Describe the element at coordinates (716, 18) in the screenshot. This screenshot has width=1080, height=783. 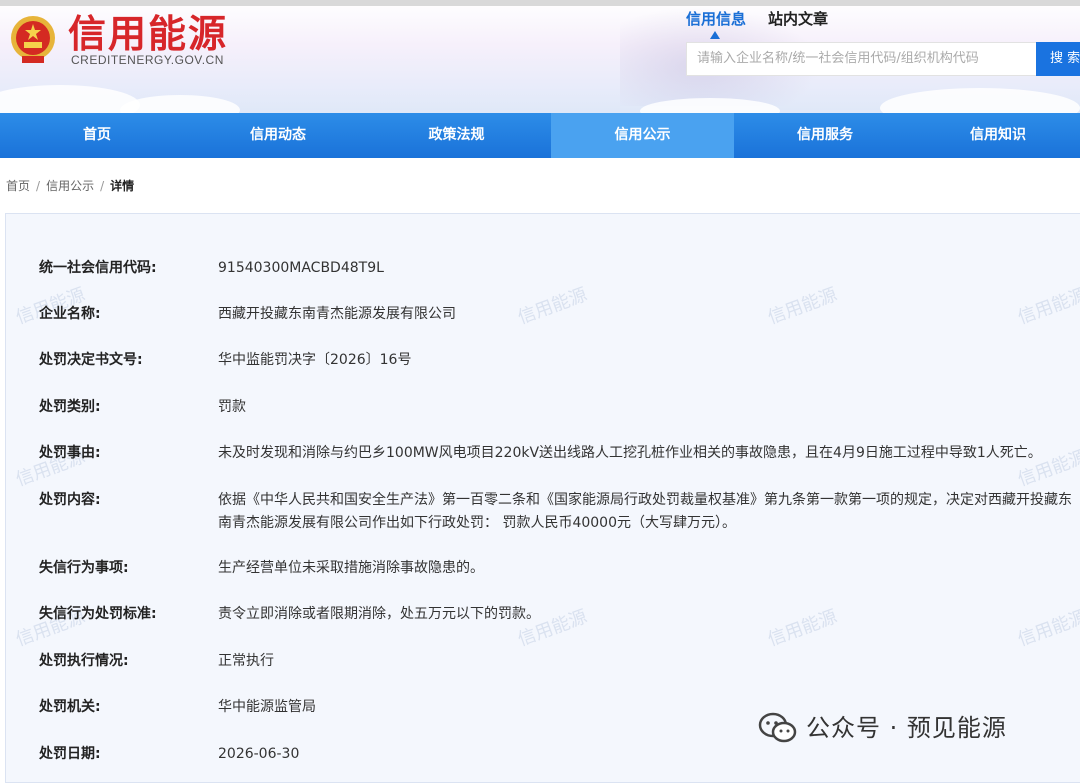
I see `tab-credit-info: 信用信息` at that location.